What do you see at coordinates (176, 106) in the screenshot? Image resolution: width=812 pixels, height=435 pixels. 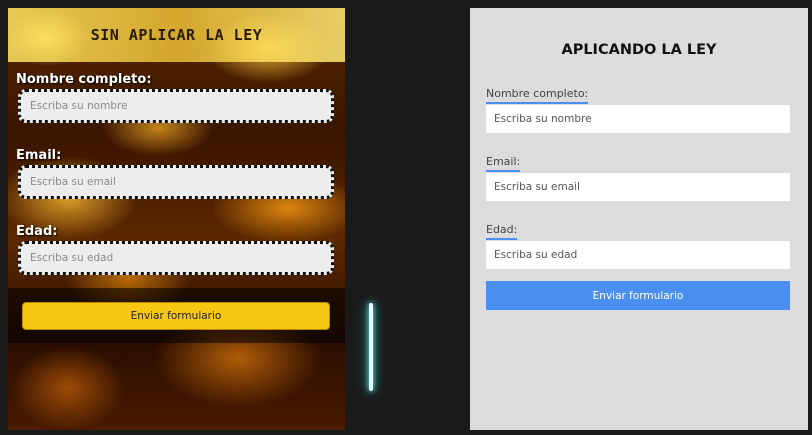 I see `left-name-input` at bounding box center [176, 106].